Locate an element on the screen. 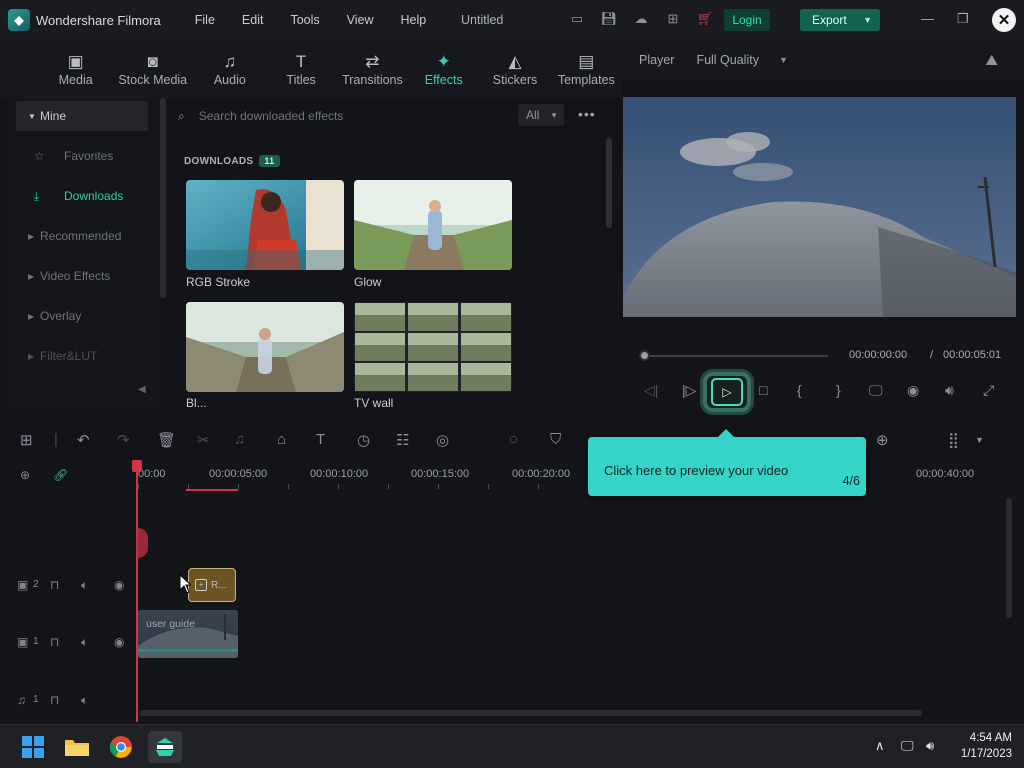  play-button: ▷ is located at coordinates (727, 392).